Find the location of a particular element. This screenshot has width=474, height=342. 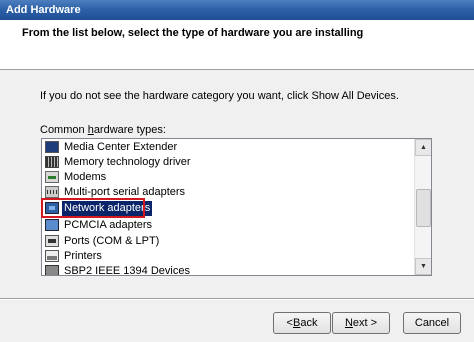

window-title: Add Hardware is located at coordinates (43, 10).